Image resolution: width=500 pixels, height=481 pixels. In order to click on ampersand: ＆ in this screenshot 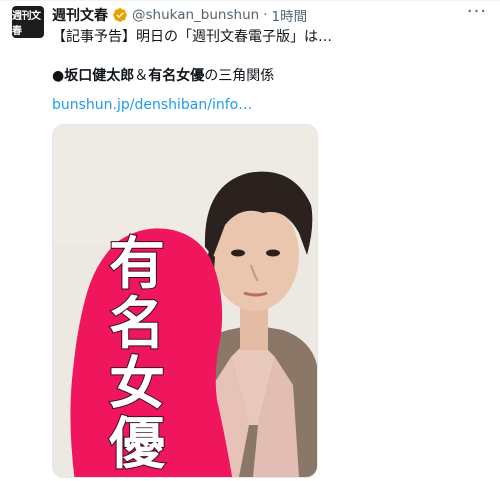, I will do `click(141, 76)`.